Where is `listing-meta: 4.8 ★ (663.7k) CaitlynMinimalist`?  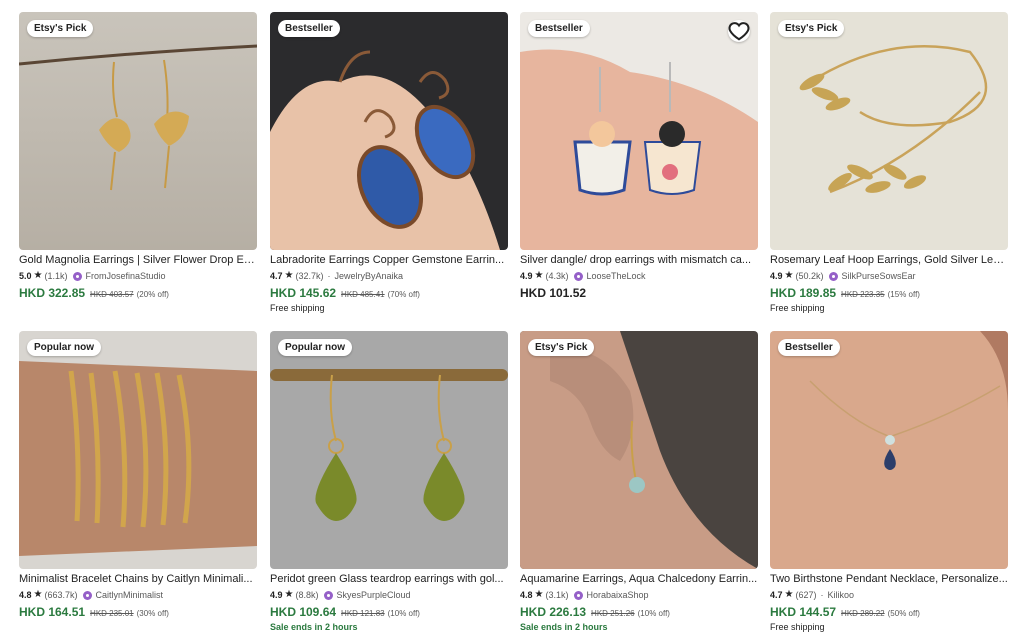 listing-meta: 4.8 ★ (663.7k) CaitlynMinimalist is located at coordinates (138, 595).